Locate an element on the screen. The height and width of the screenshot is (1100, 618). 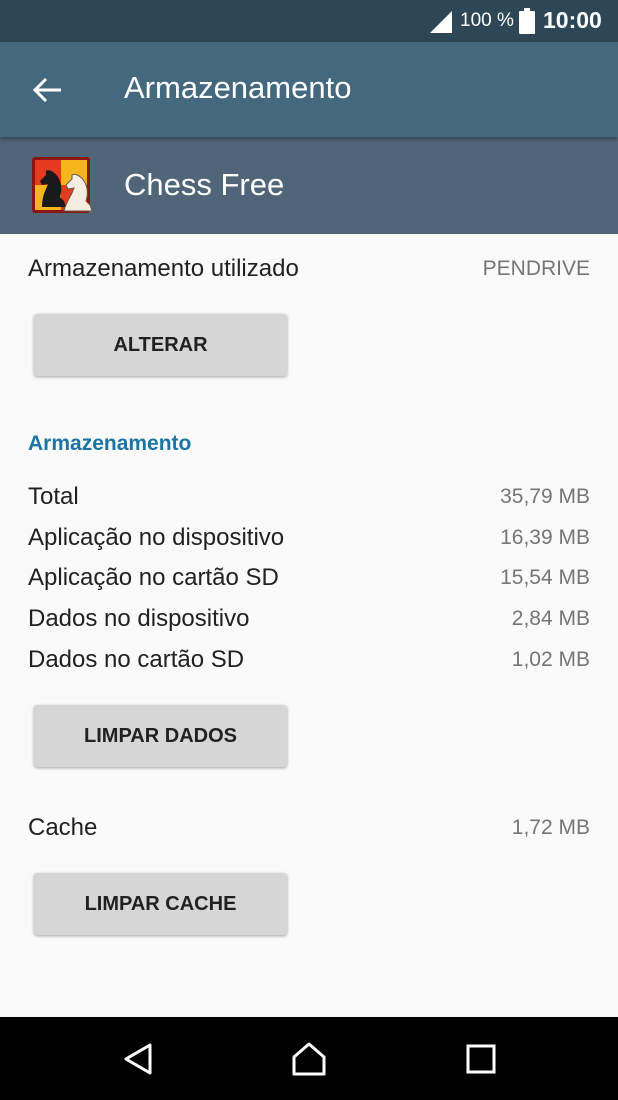
chess-app-icon is located at coordinates (62, 185).